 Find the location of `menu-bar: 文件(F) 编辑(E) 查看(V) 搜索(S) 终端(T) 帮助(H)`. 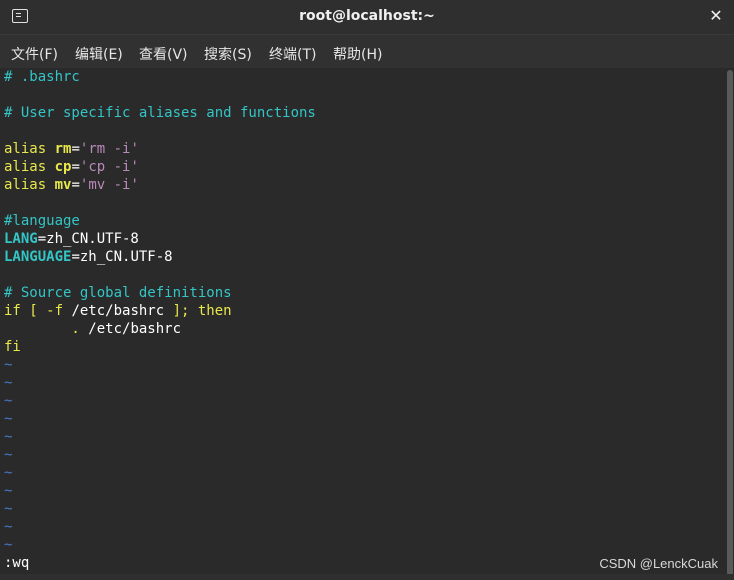

menu-bar: 文件(F) 编辑(E) 查看(V) 搜索(S) 终端(T) 帮助(H) is located at coordinates (367, 51).